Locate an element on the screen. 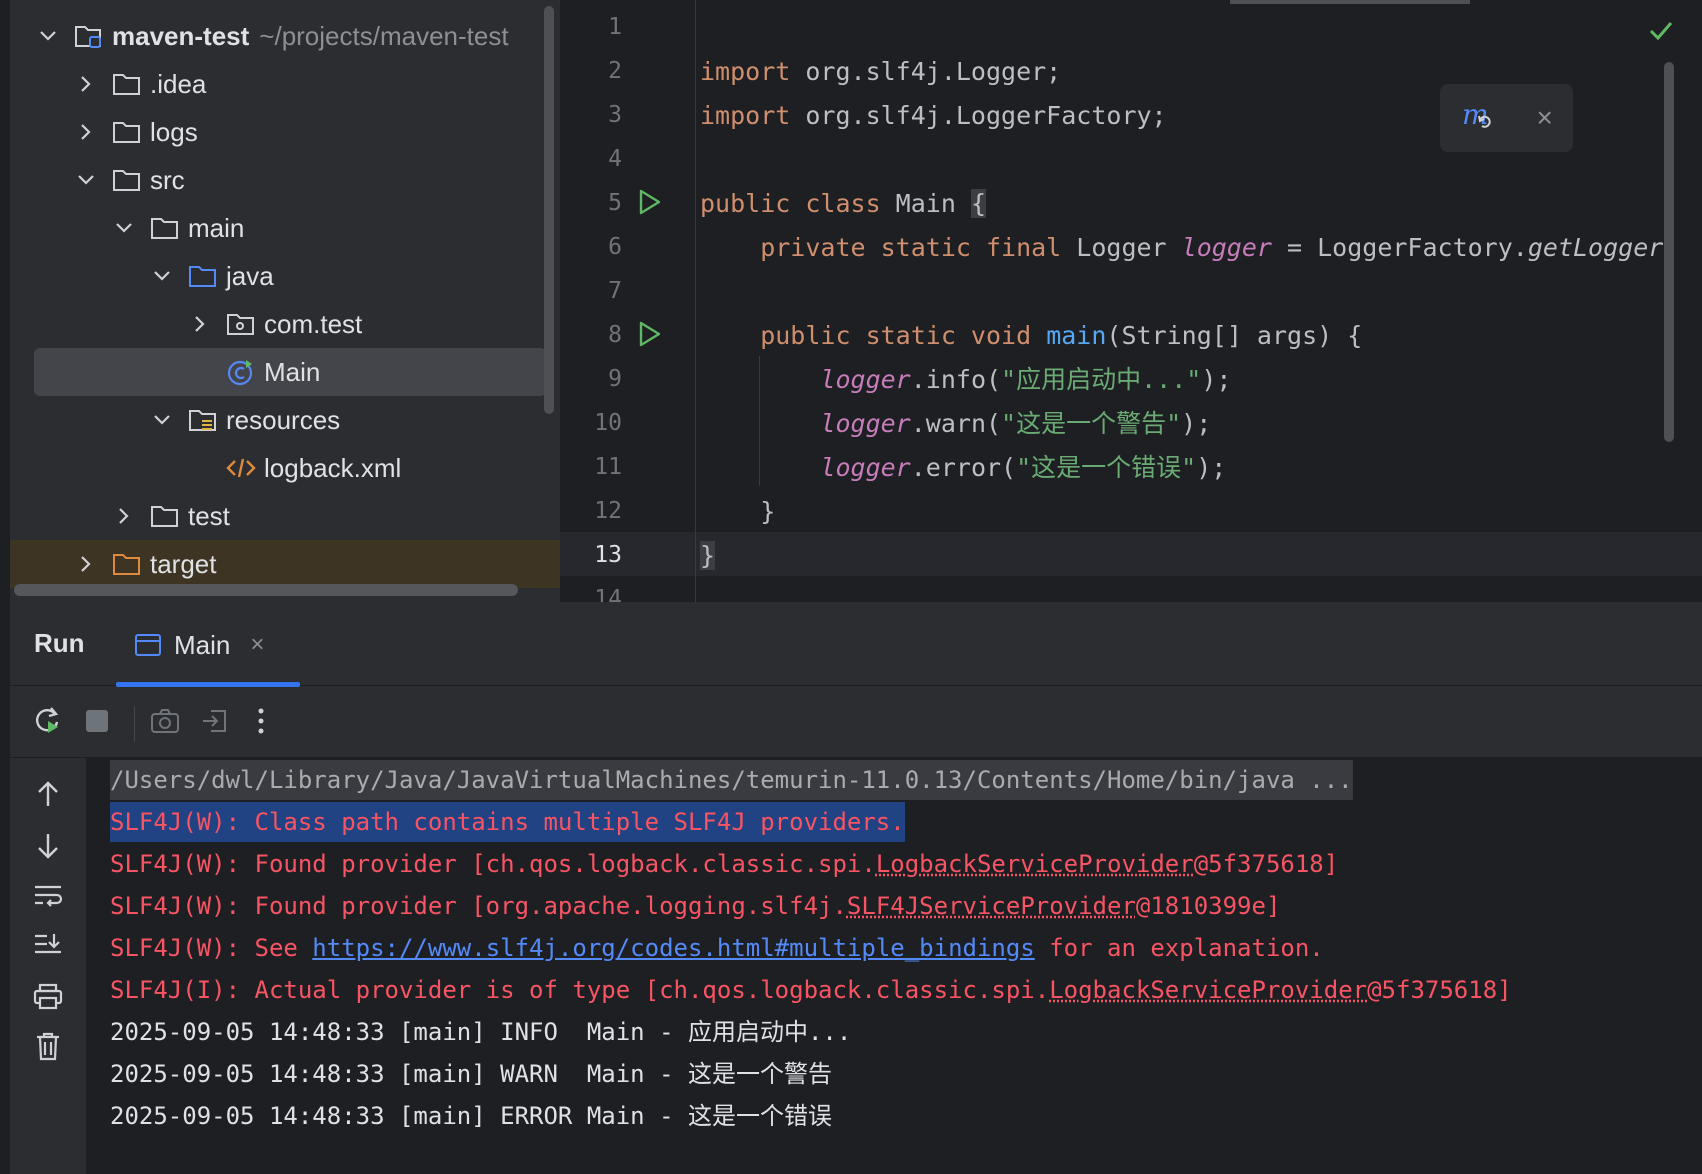 This screenshot has width=1702, height=1174. soft-wrap-icon is located at coordinates (48, 896).